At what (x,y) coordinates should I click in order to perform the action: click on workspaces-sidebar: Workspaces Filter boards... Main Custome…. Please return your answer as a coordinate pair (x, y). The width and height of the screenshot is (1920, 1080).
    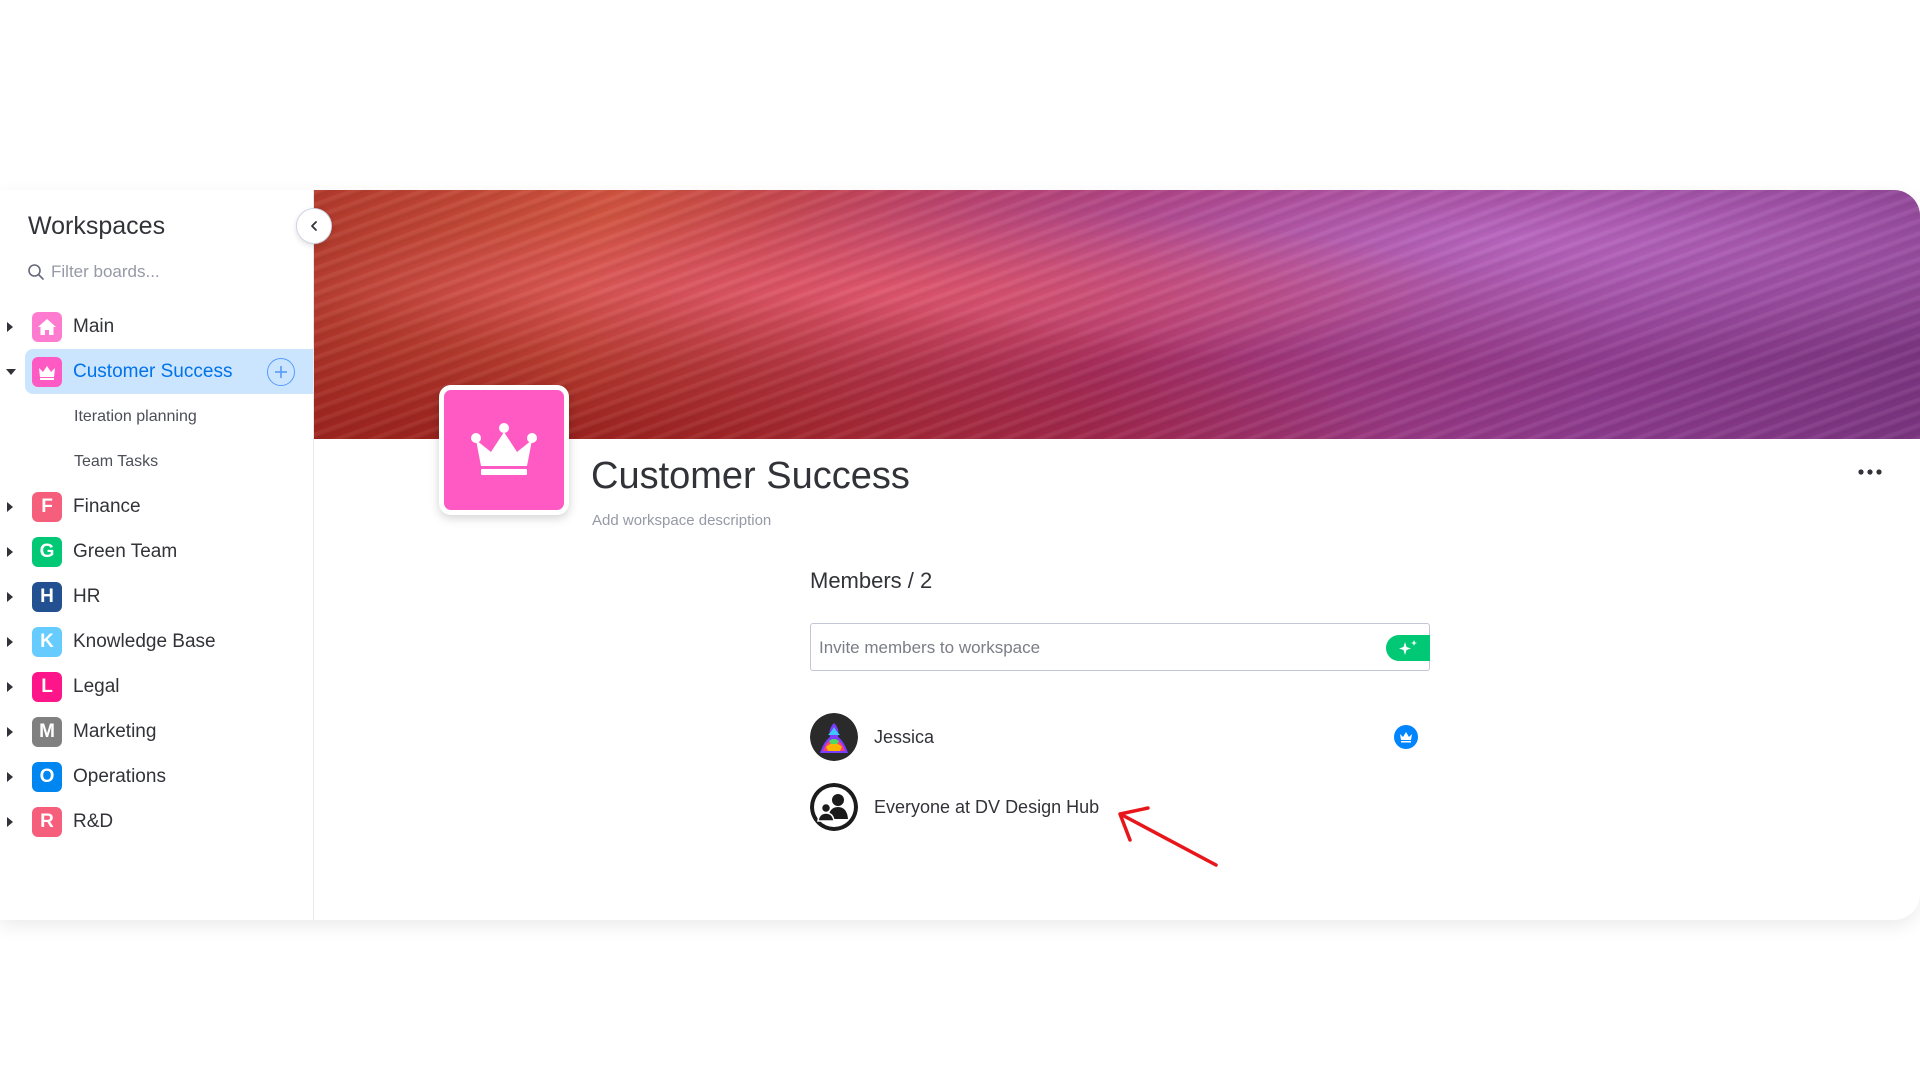
    Looking at the image, I should click on (157, 555).